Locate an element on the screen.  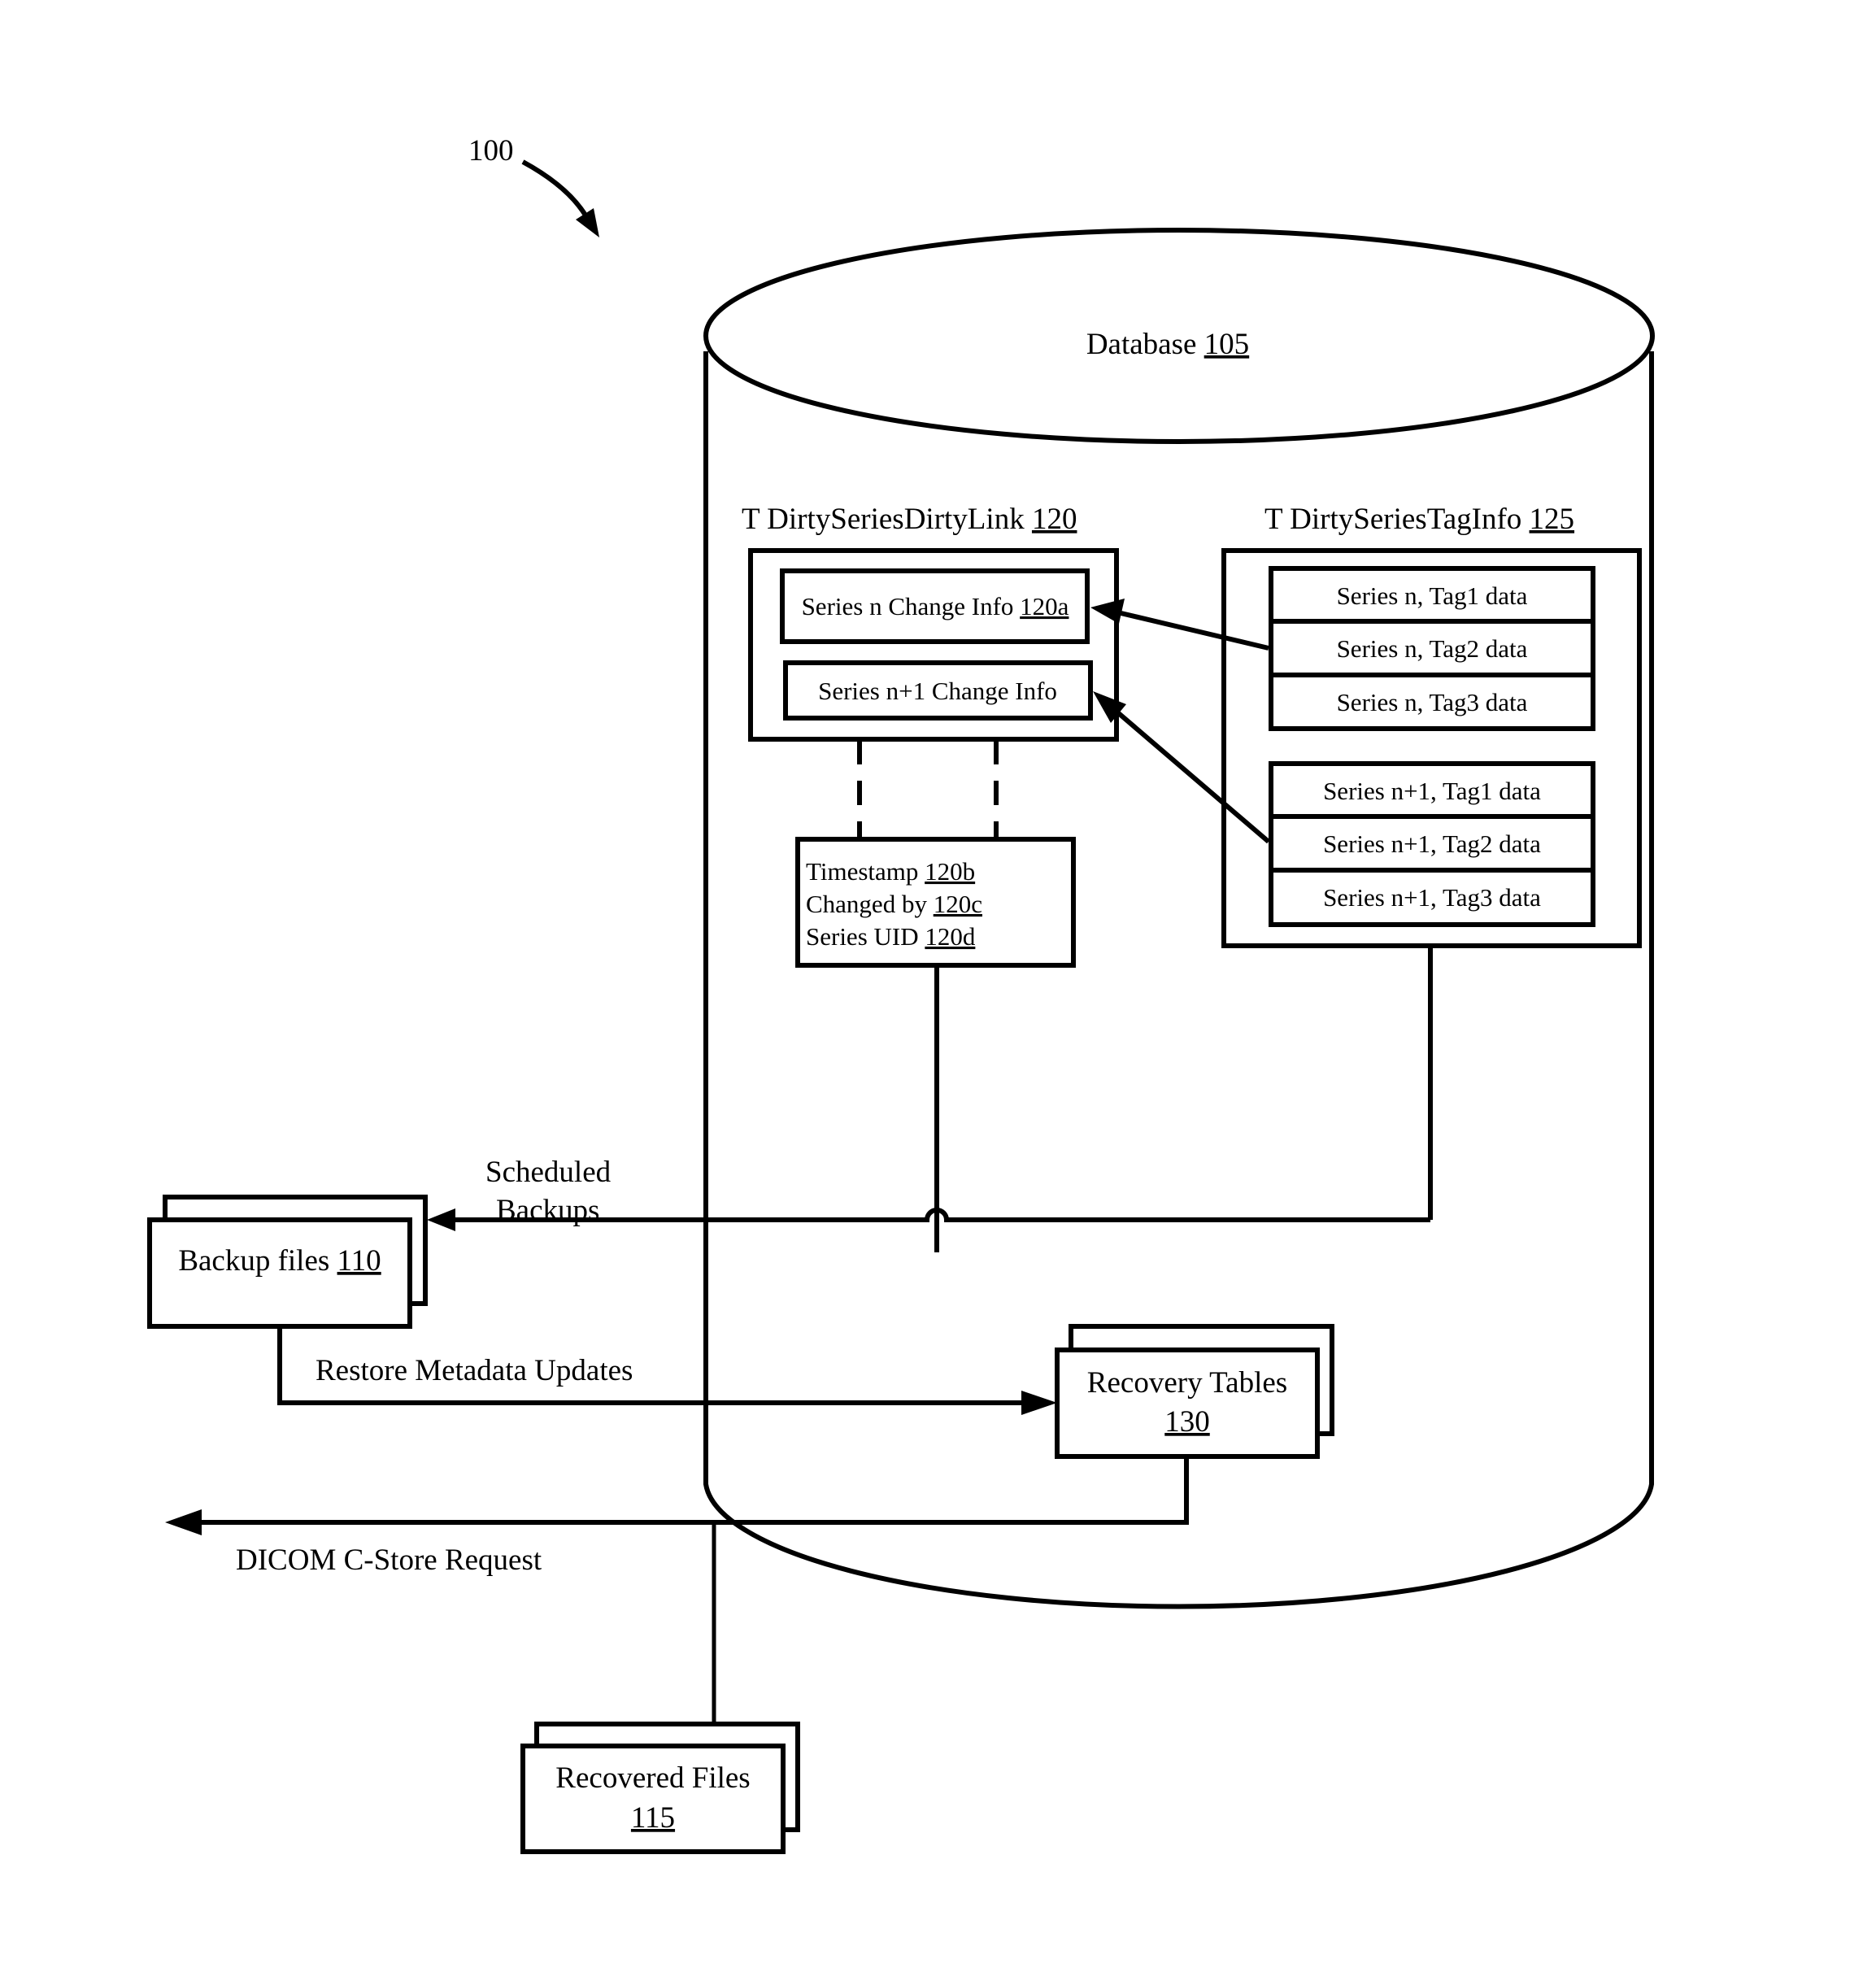
series-uid-field: Series UID 120d is located at coordinates (891, 937).